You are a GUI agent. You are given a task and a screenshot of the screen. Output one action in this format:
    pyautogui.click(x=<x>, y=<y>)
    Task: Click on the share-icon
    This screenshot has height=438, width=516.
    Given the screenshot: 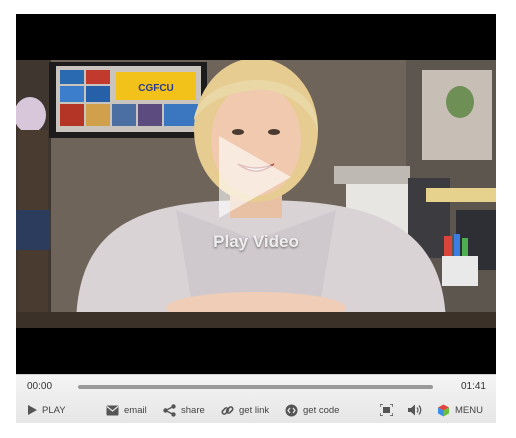 What is the action you would take?
    pyautogui.click(x=169, y=410)
    